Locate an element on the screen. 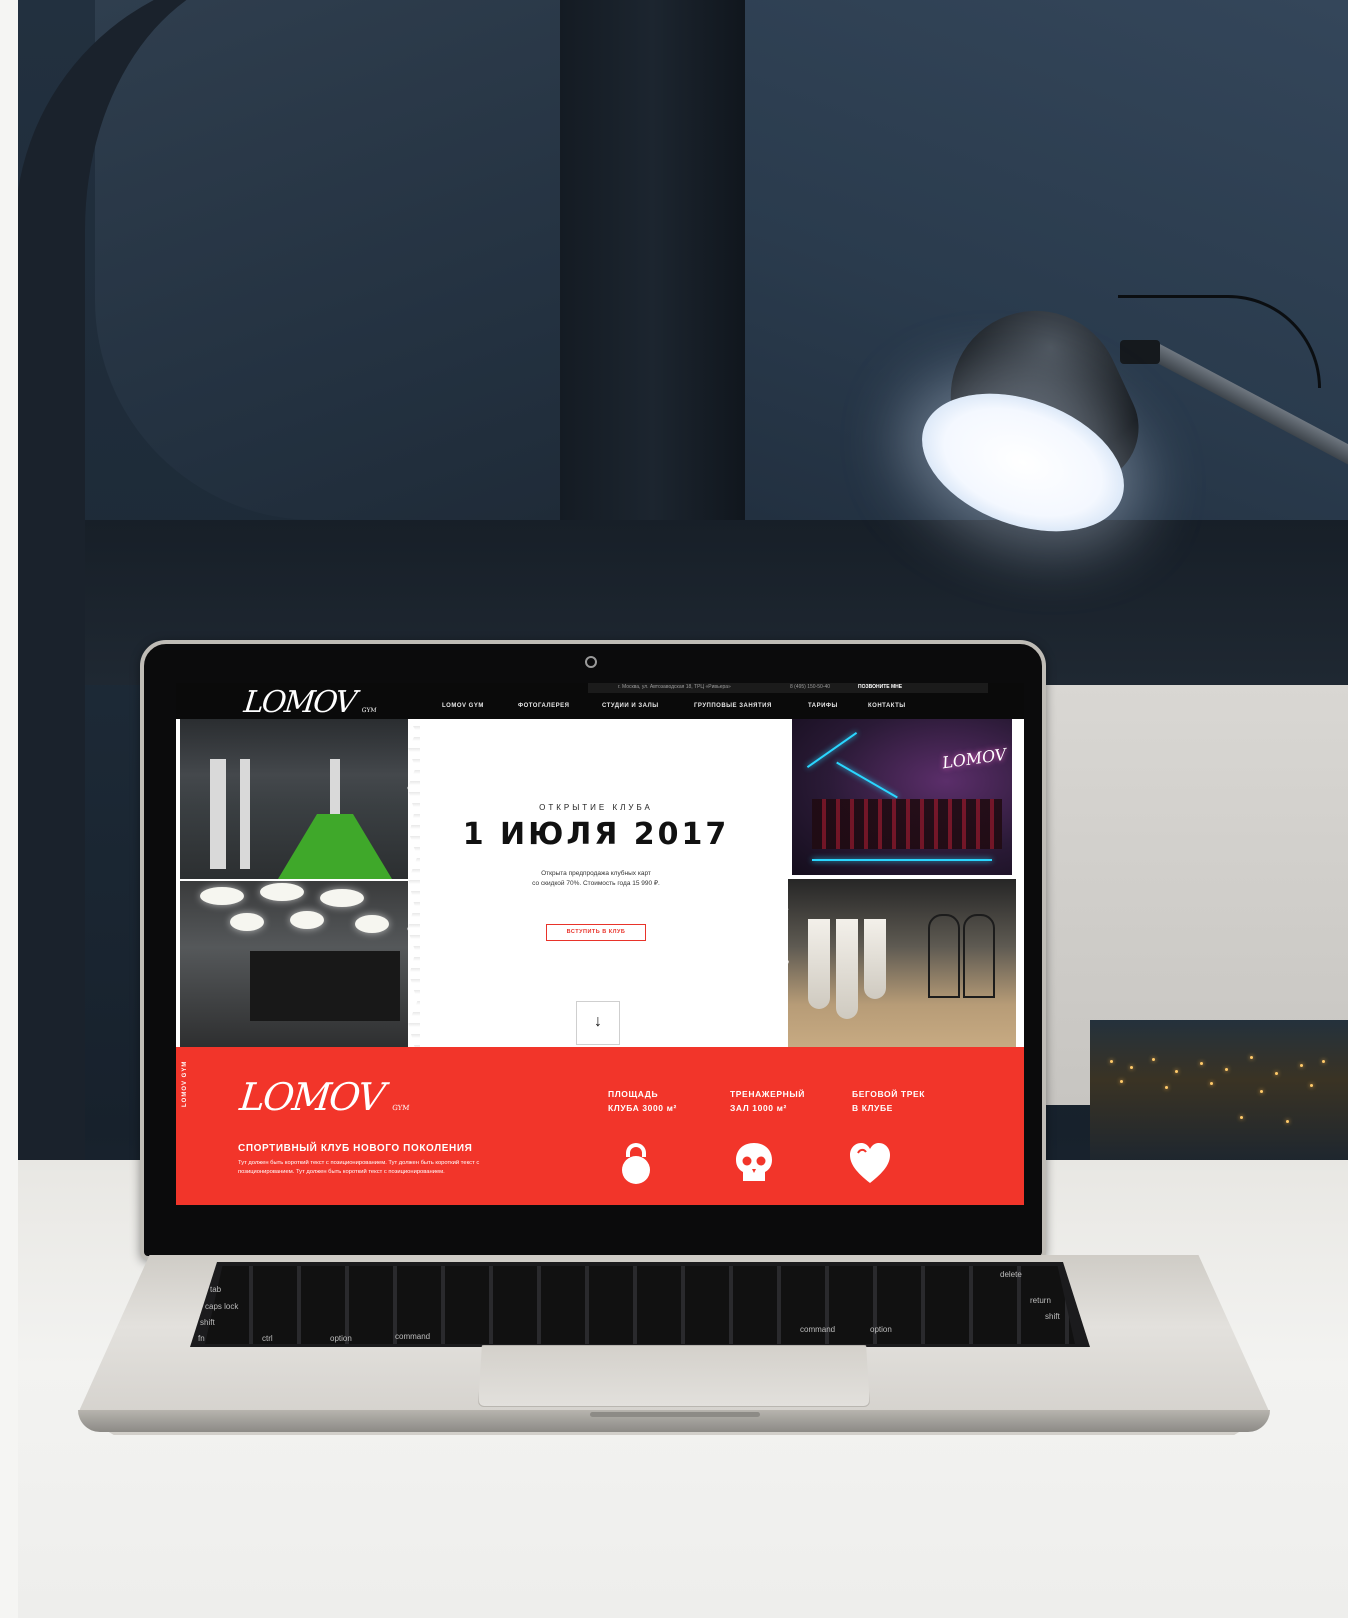 This screenshot has height=1618, width=1348. key-option-left: option is located at coordinates (341, 1338).